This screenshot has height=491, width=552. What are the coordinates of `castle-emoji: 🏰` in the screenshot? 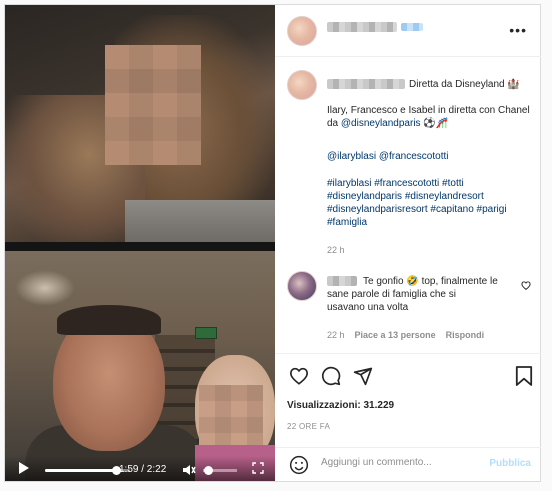 It's located at (513, 84).